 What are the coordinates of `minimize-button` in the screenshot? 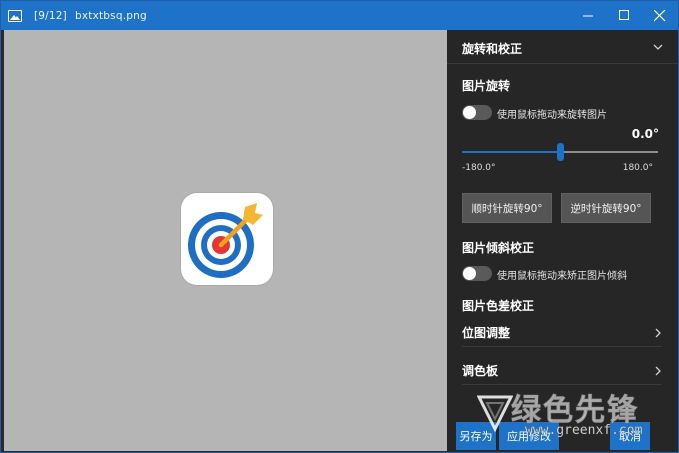 It's located at (588, 15).